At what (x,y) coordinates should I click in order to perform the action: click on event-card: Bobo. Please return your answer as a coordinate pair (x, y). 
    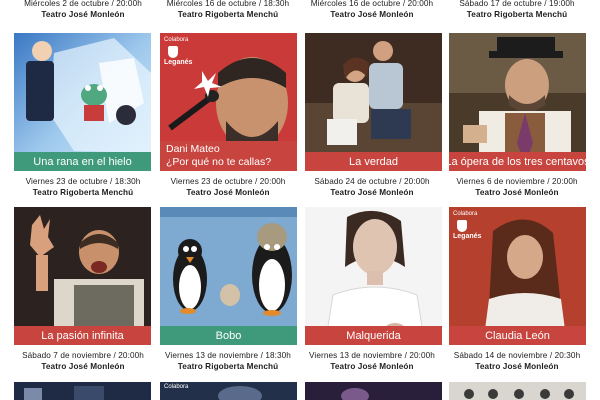
    Looking at the image, I should click on (228, 276).